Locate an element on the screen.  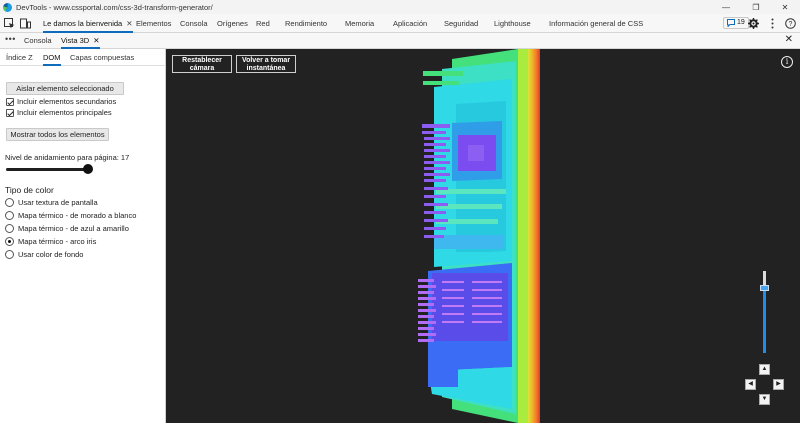
nesting-level-slider is located at coordinates (46, 169).